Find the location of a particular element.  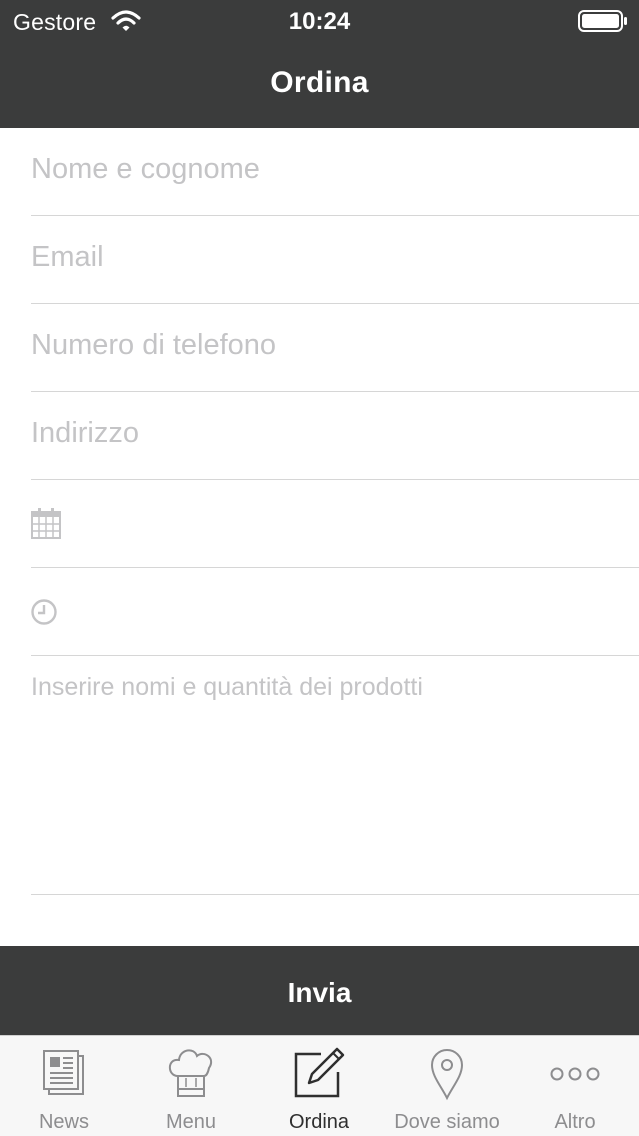

tab-dove-siamo: Dove siamo is located at coordinates (447, 1086).